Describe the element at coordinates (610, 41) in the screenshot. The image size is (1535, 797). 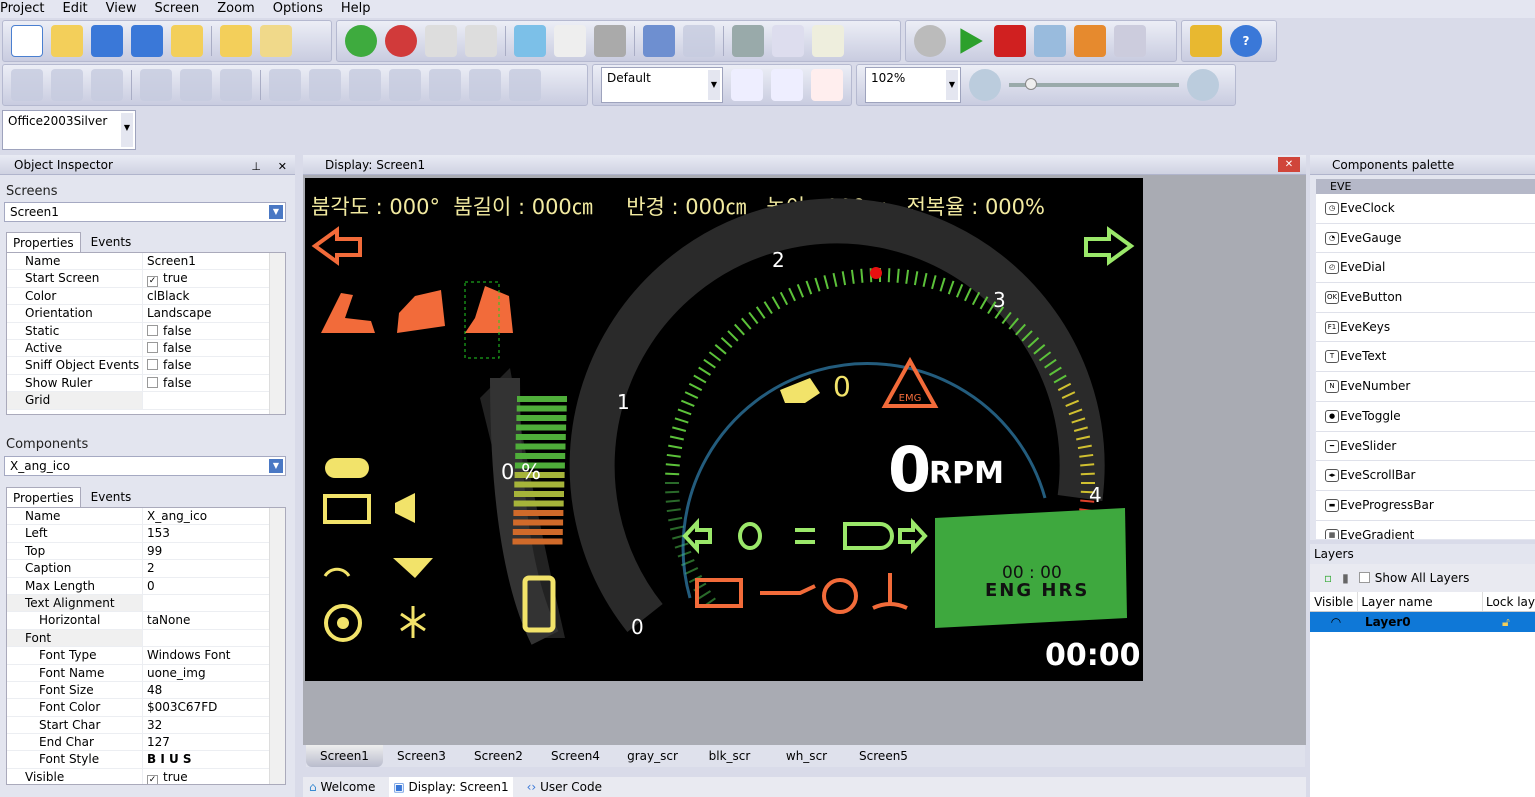
I see `print-icon` at that location.